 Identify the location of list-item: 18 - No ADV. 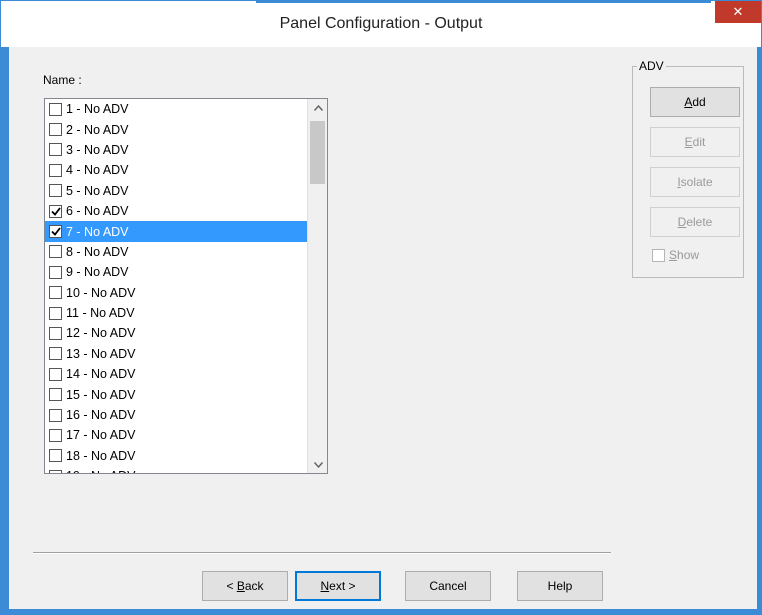
(176, 456).